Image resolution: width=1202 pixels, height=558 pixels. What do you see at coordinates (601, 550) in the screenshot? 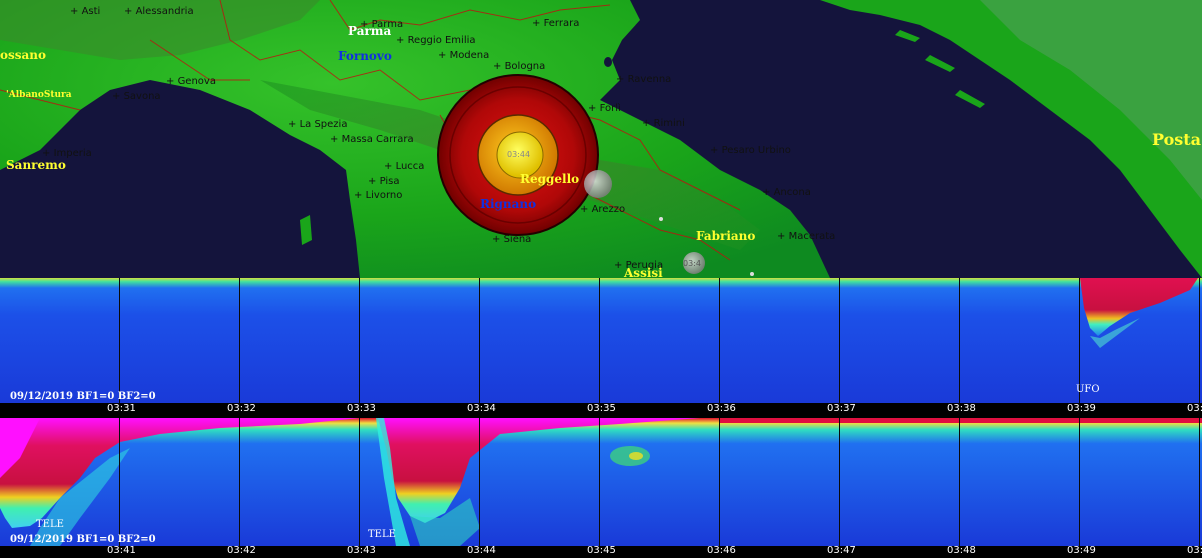
I see `time-tick: 03:45` at bounding box center [601, 550].